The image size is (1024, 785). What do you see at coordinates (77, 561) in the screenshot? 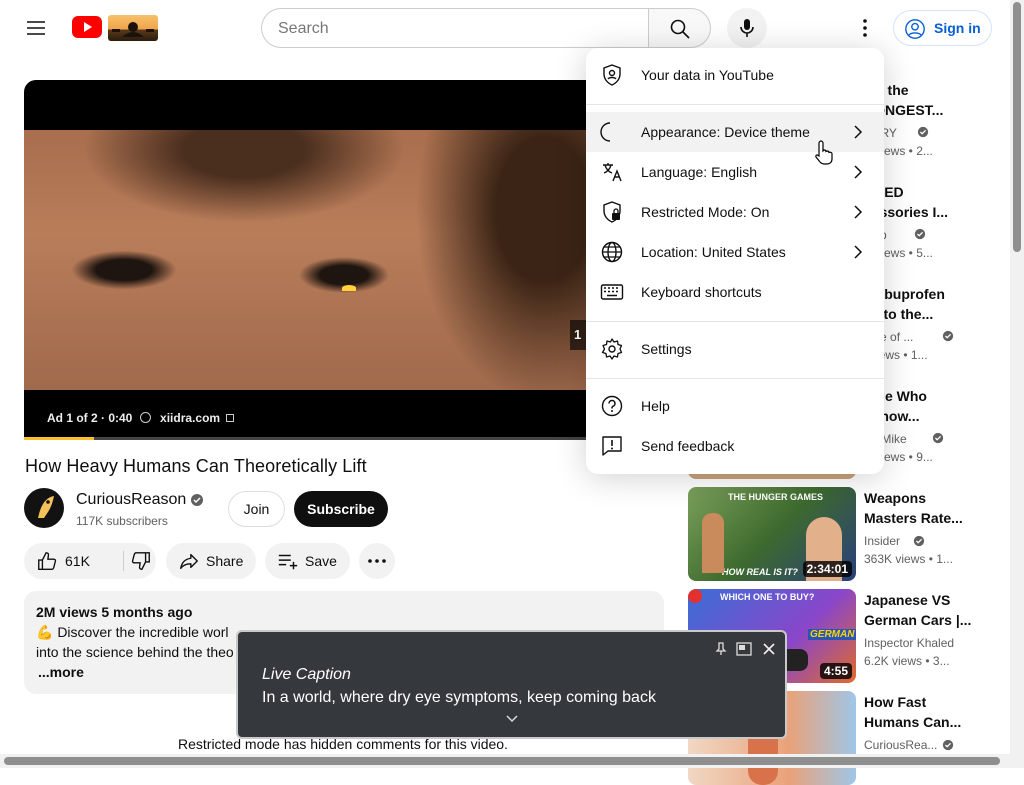
I see `like-count: 61K` at bounding box center [77, 561].